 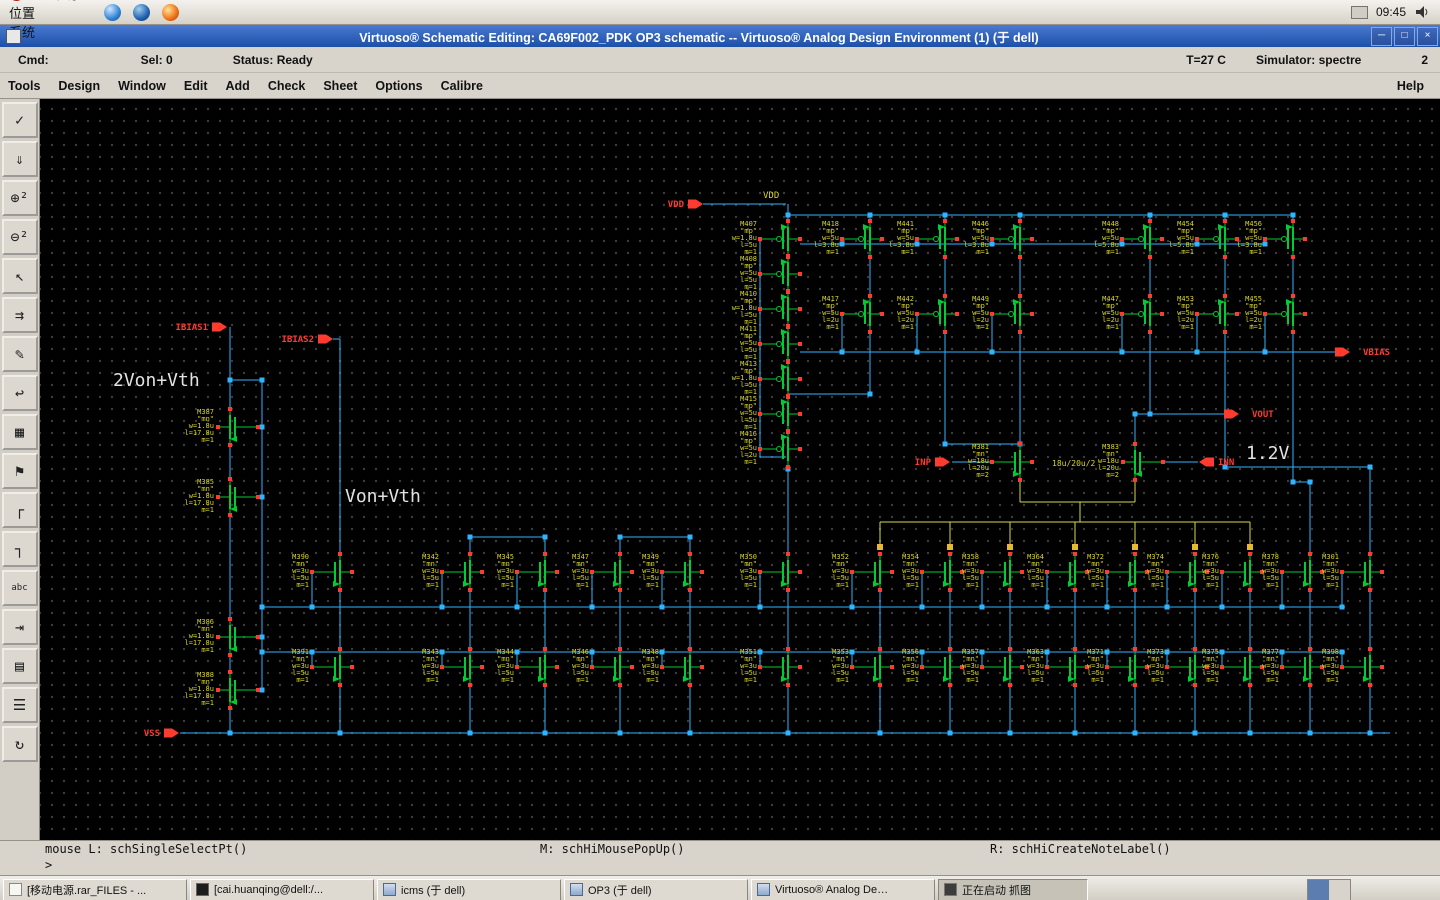 I want to click on transistor-M378: M378"mn"w=3ul=5um=1, so click(x=1293, y=572).